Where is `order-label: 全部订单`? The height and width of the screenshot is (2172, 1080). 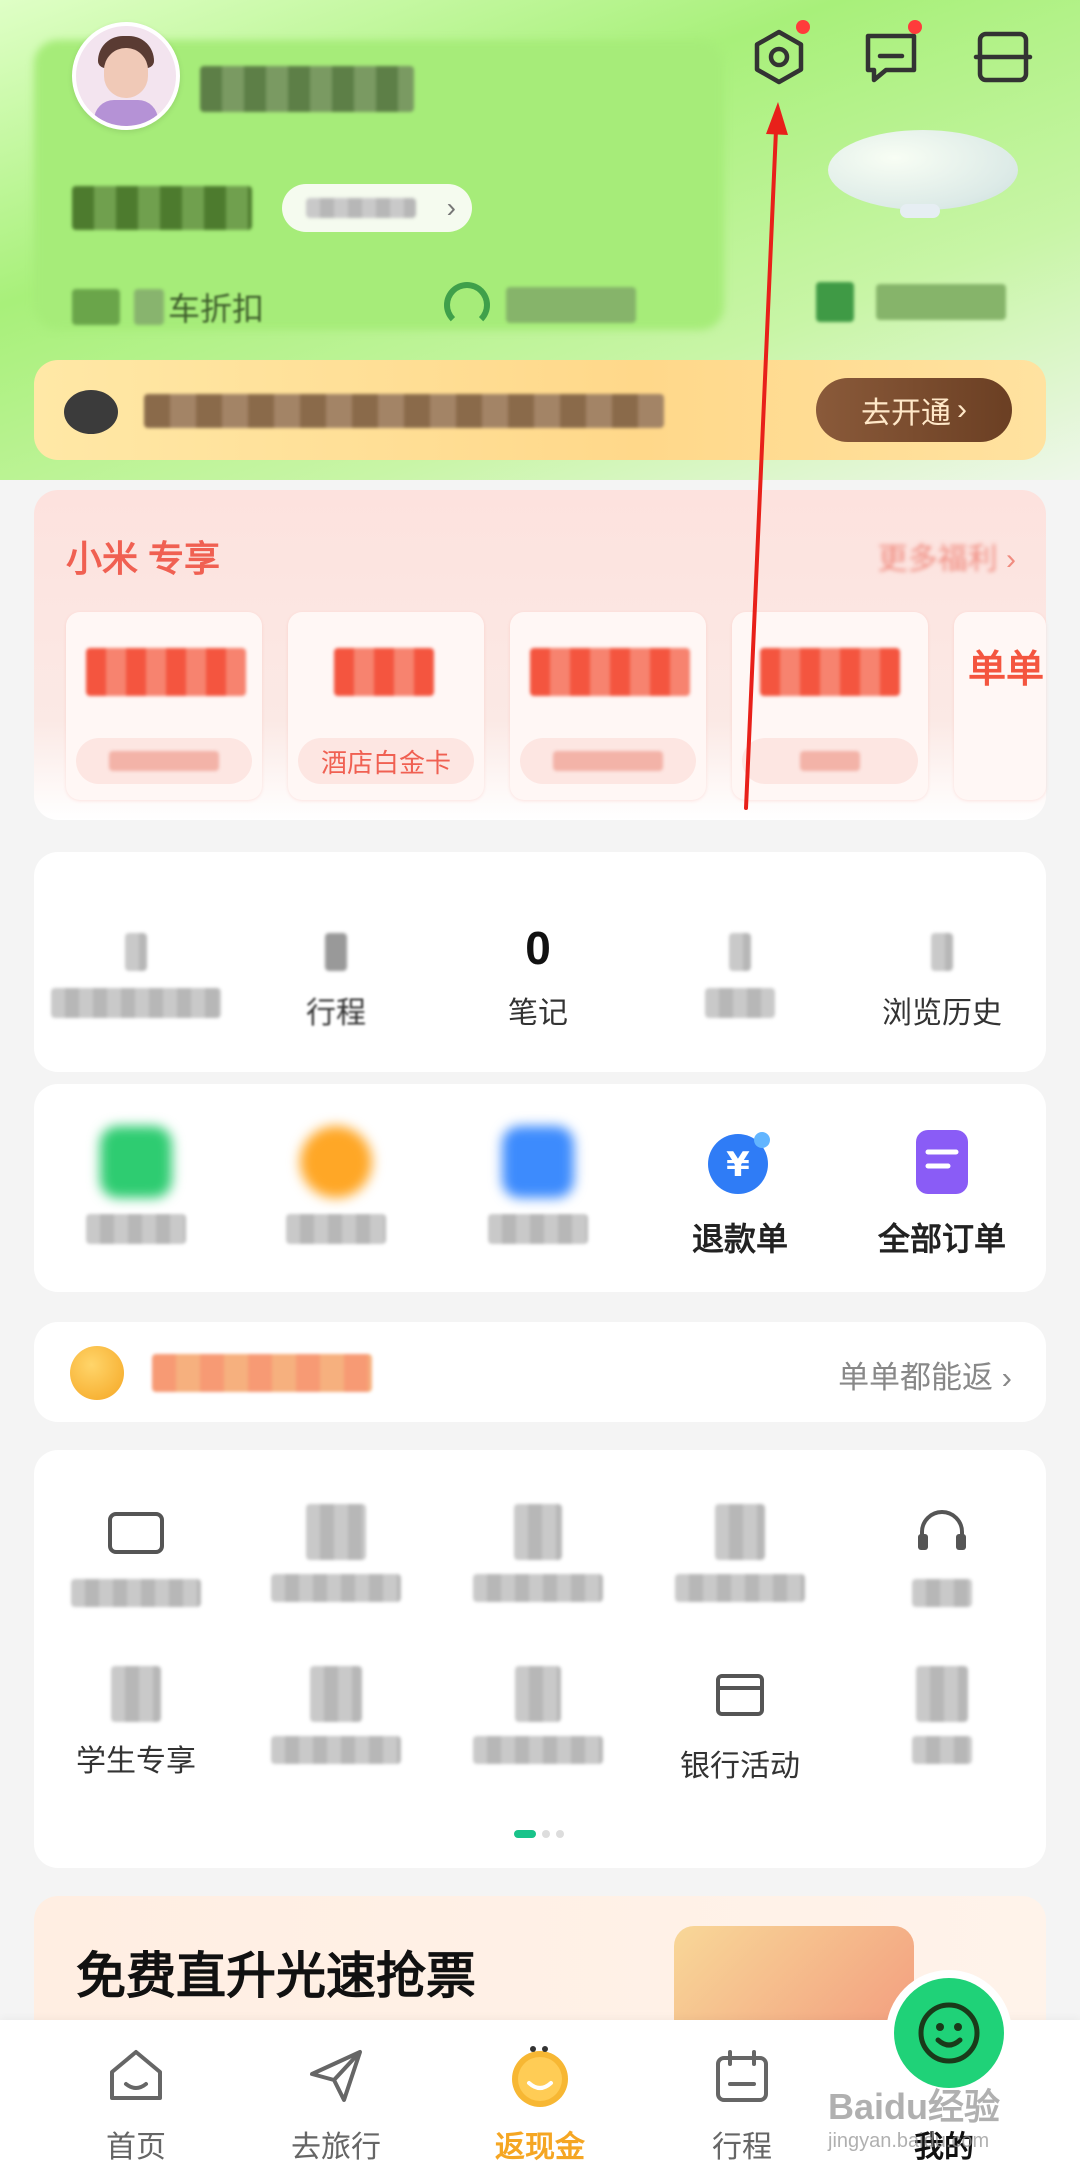 order-label: 全部订单 is located at coordinates (941, 1239).